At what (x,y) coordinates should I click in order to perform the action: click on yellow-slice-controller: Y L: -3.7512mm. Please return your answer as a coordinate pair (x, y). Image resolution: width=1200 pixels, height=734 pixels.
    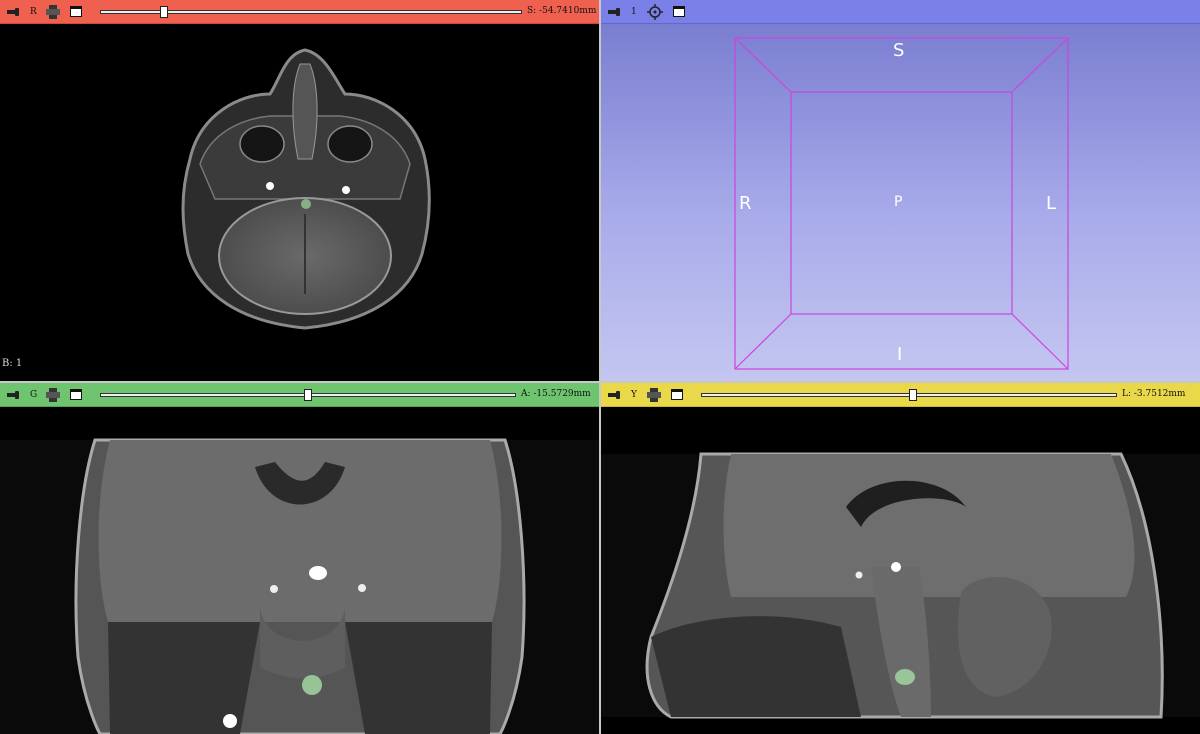
    Looking at the image, I should click on (900, 395).